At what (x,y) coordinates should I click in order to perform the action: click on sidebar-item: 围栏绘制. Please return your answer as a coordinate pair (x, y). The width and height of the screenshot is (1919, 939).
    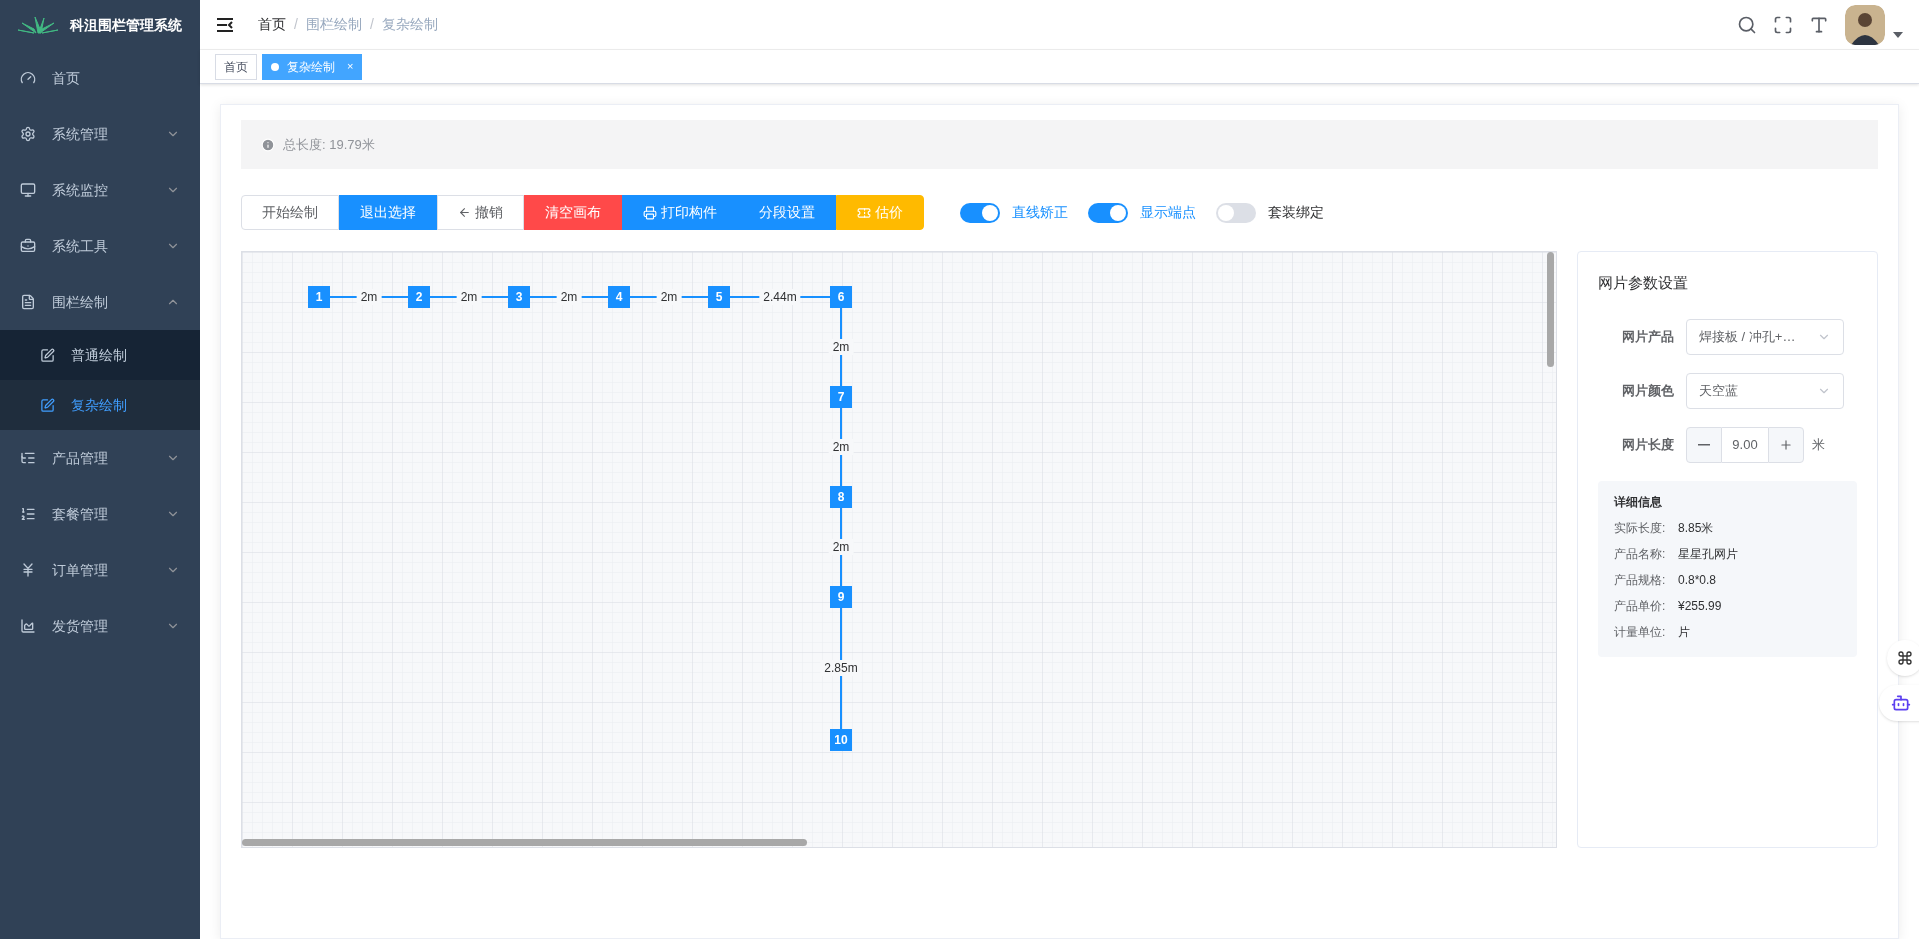
    Looking at the image, I should click on (100, 302).